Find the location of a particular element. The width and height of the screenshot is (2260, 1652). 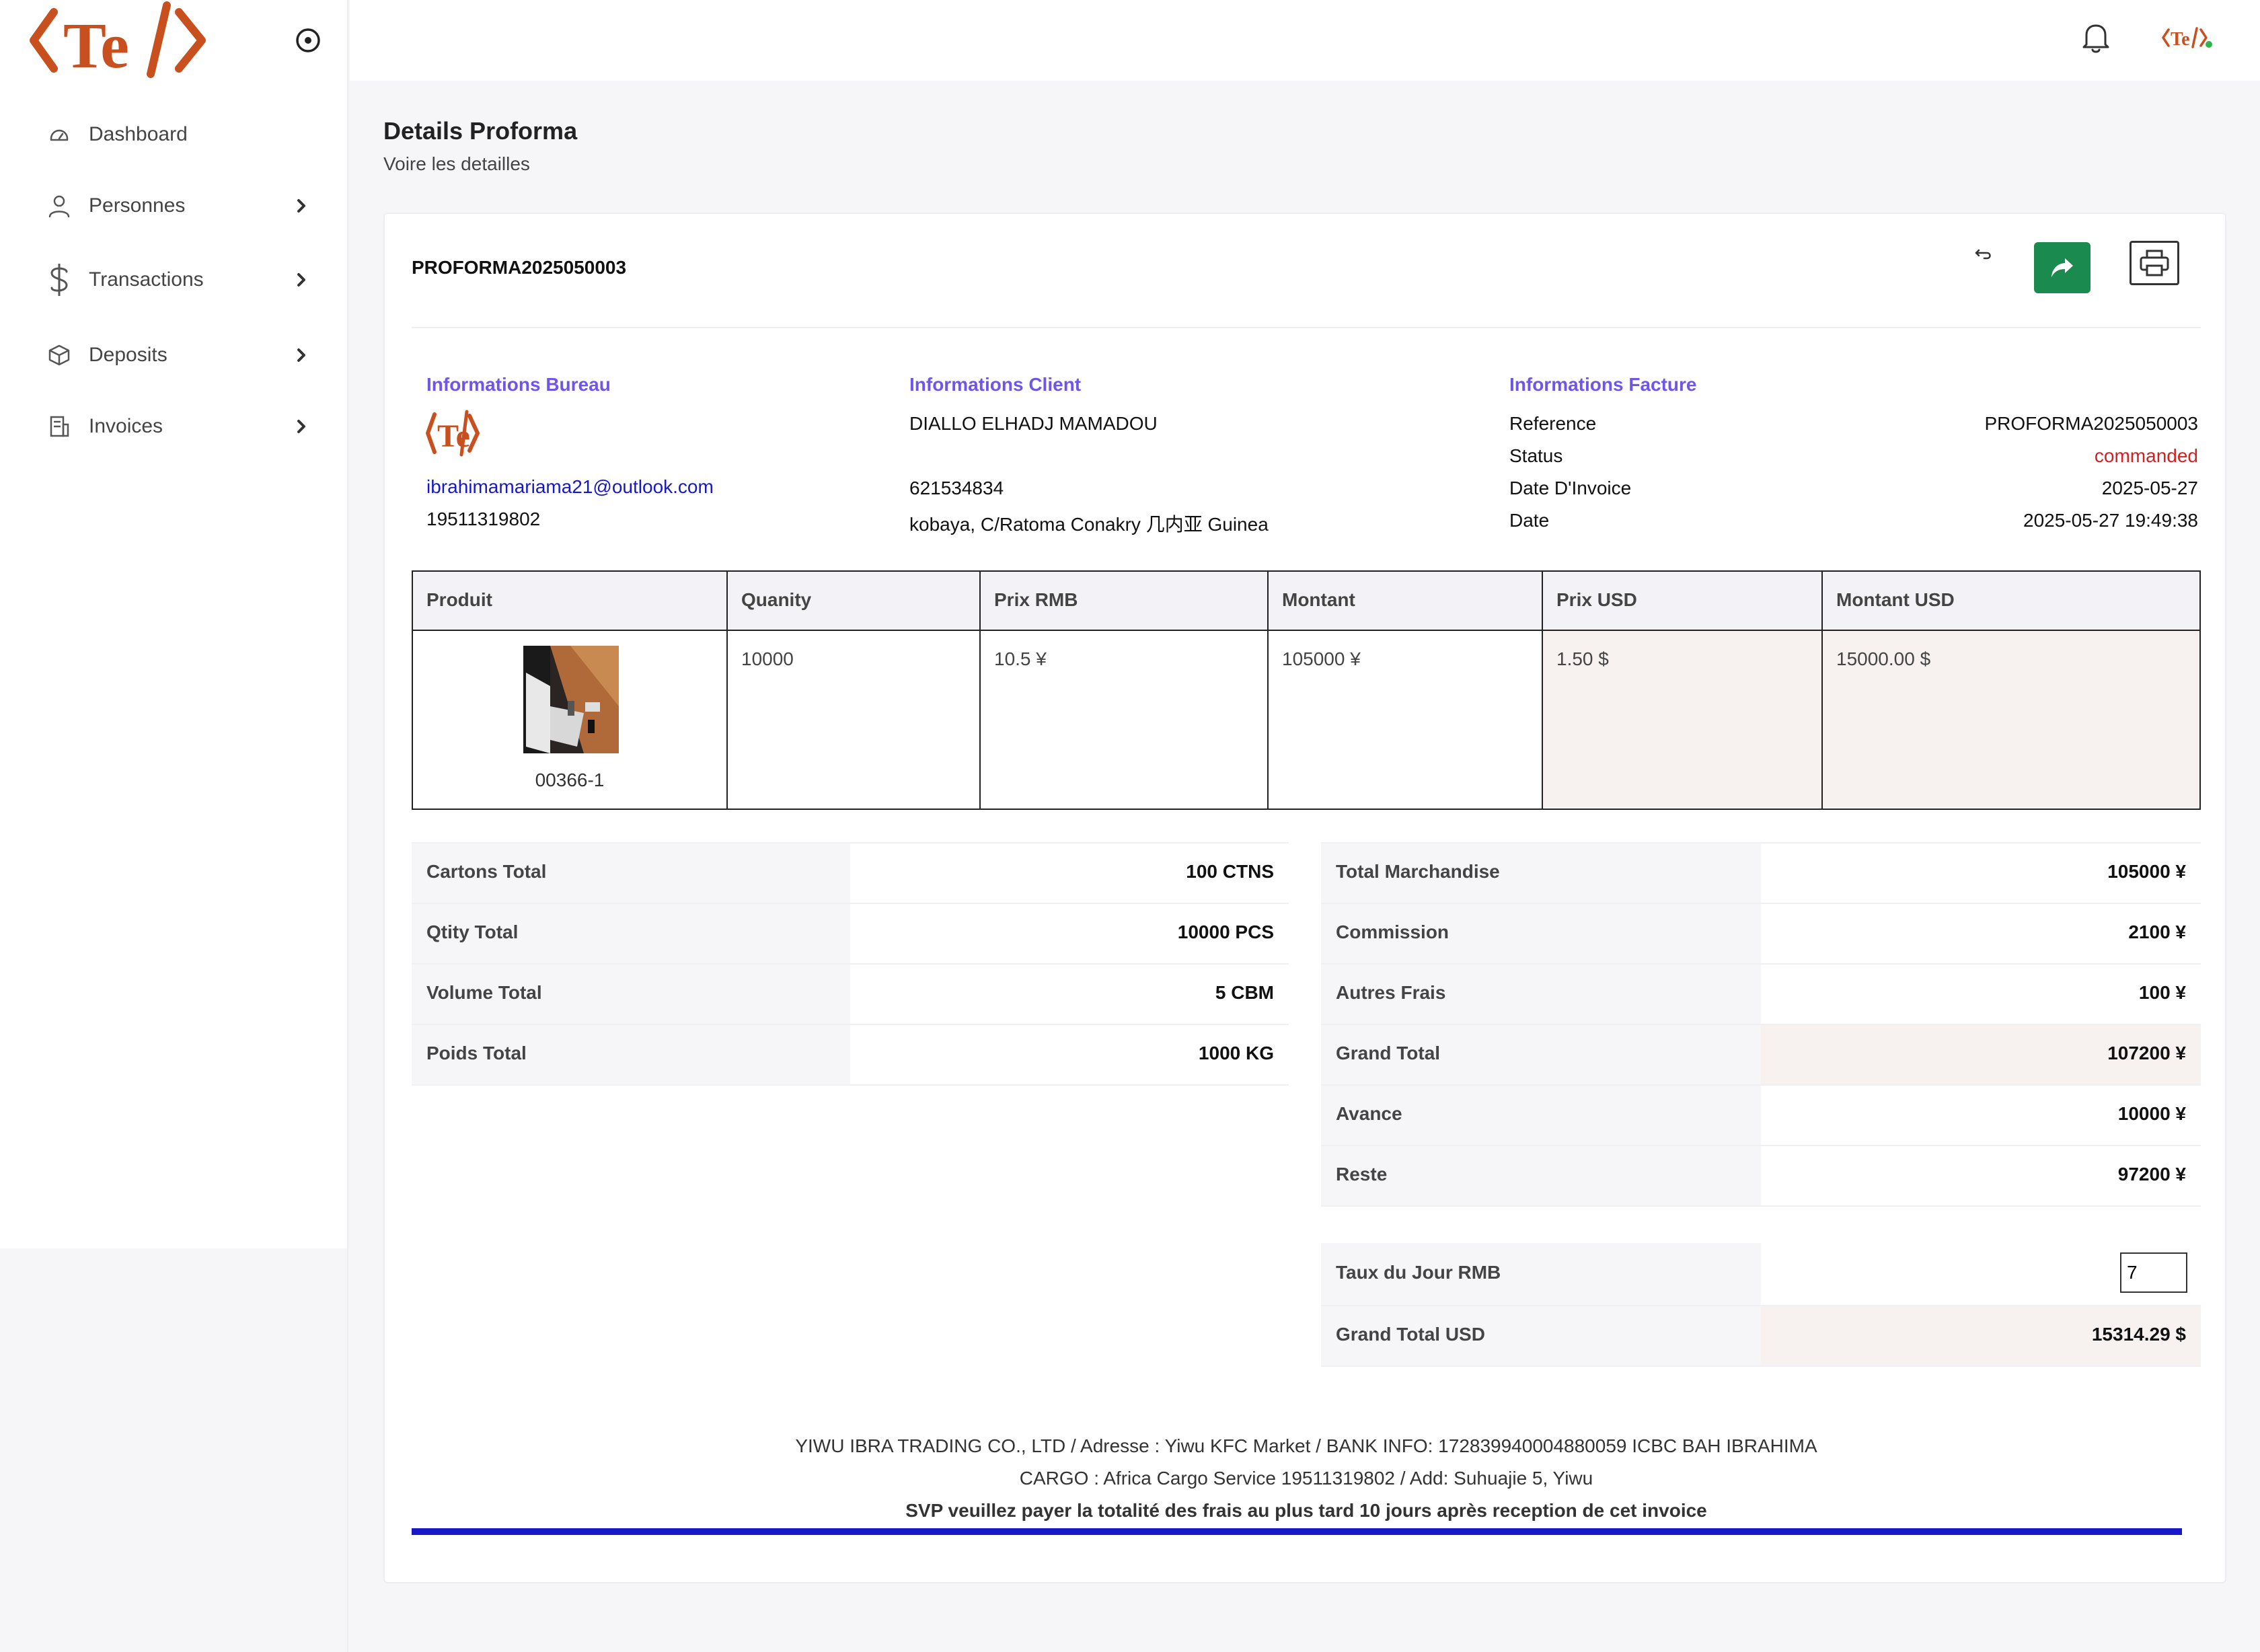

table-row: Avance 10000 ¥ is located at coordinates (1761, 1116).